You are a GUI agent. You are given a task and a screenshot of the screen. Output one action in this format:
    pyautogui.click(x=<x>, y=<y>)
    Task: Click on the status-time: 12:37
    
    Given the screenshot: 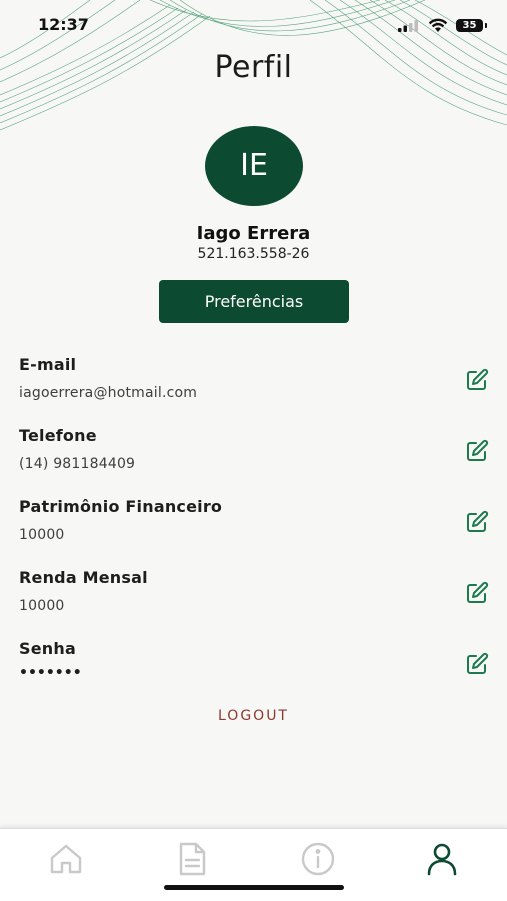 What is the action you would take?
    pyautogui.click(x=63, y=24)
    